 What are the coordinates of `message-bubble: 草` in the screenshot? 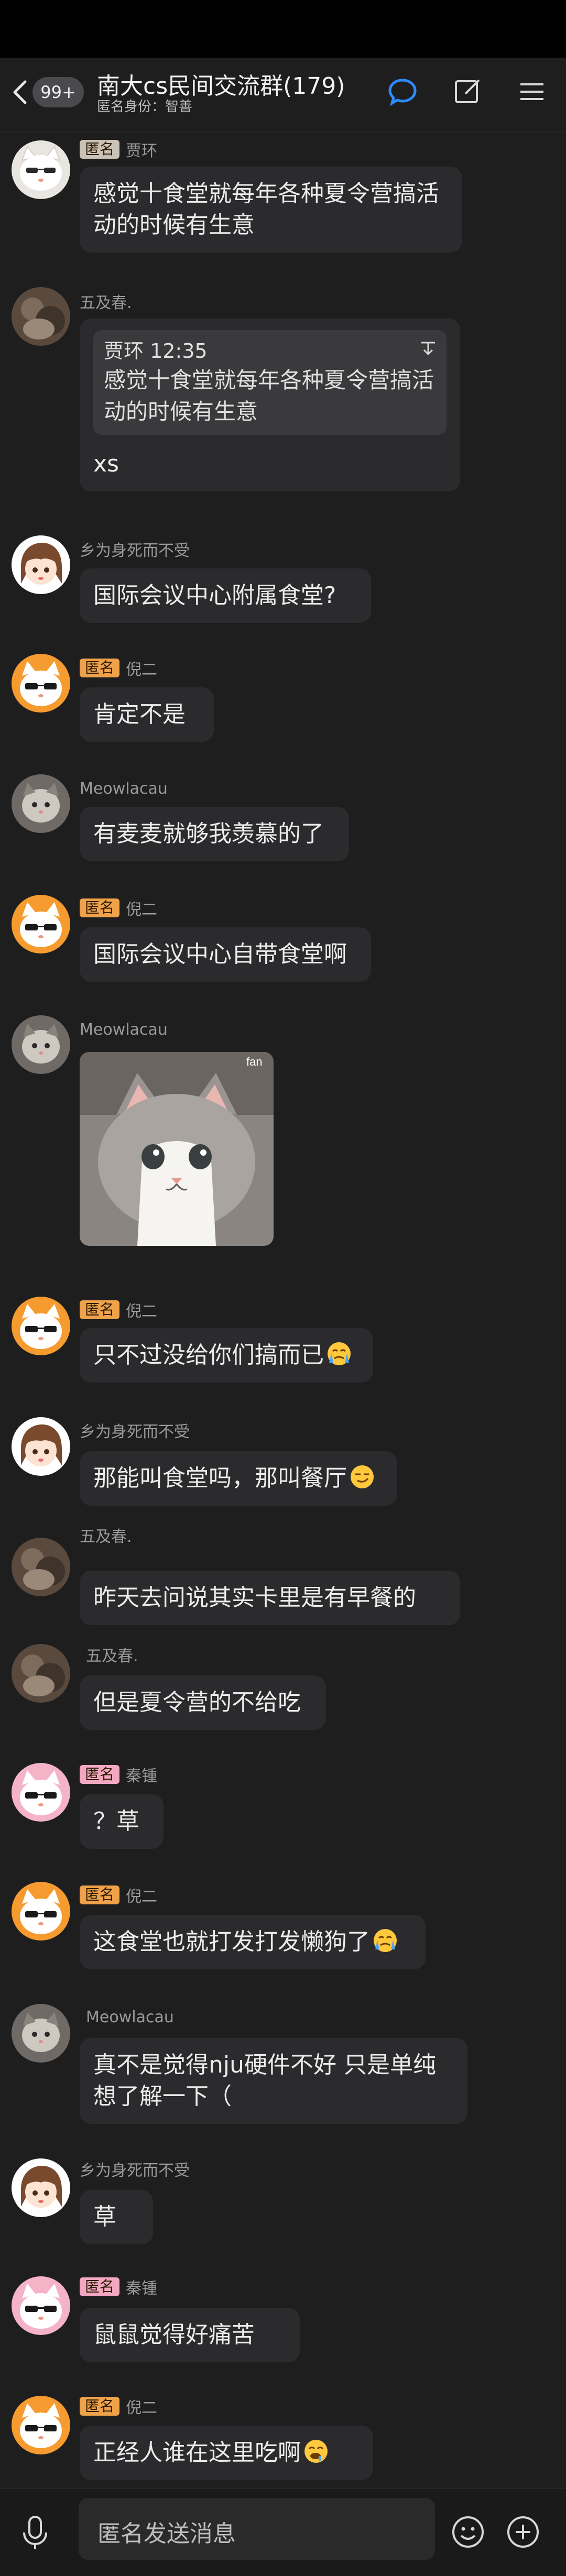 It's located at (116, 2217).